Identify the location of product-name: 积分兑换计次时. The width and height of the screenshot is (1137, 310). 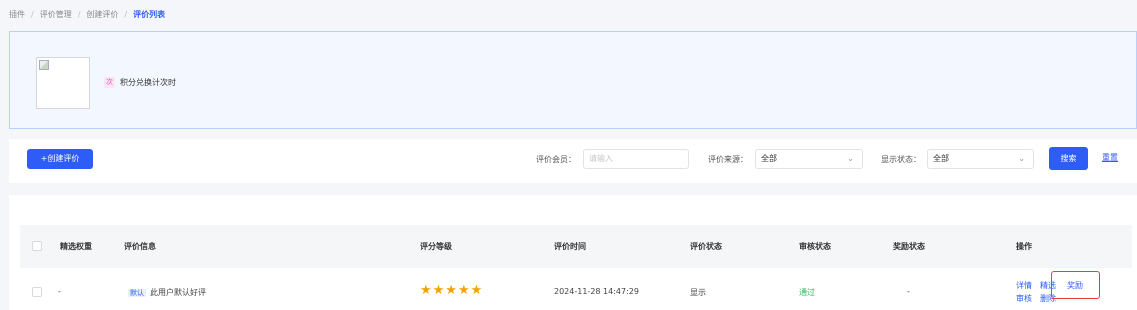
(148, 82).